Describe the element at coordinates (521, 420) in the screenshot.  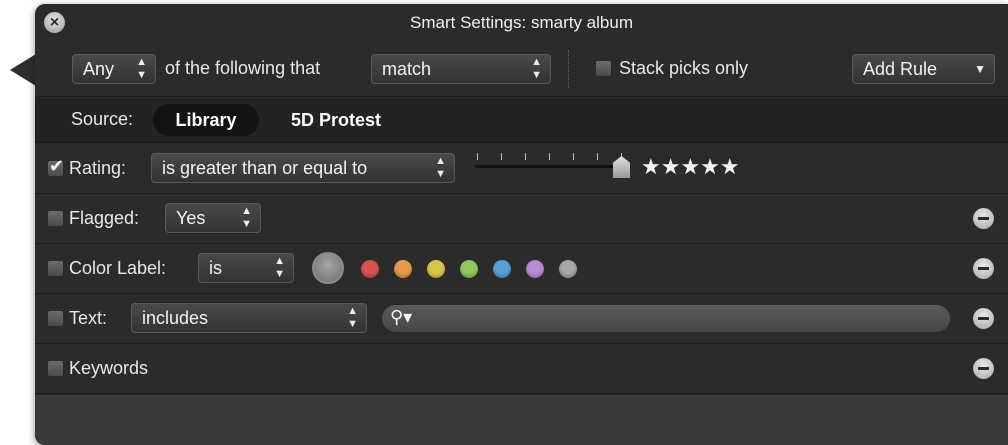
I see `hud-footer` at that location.